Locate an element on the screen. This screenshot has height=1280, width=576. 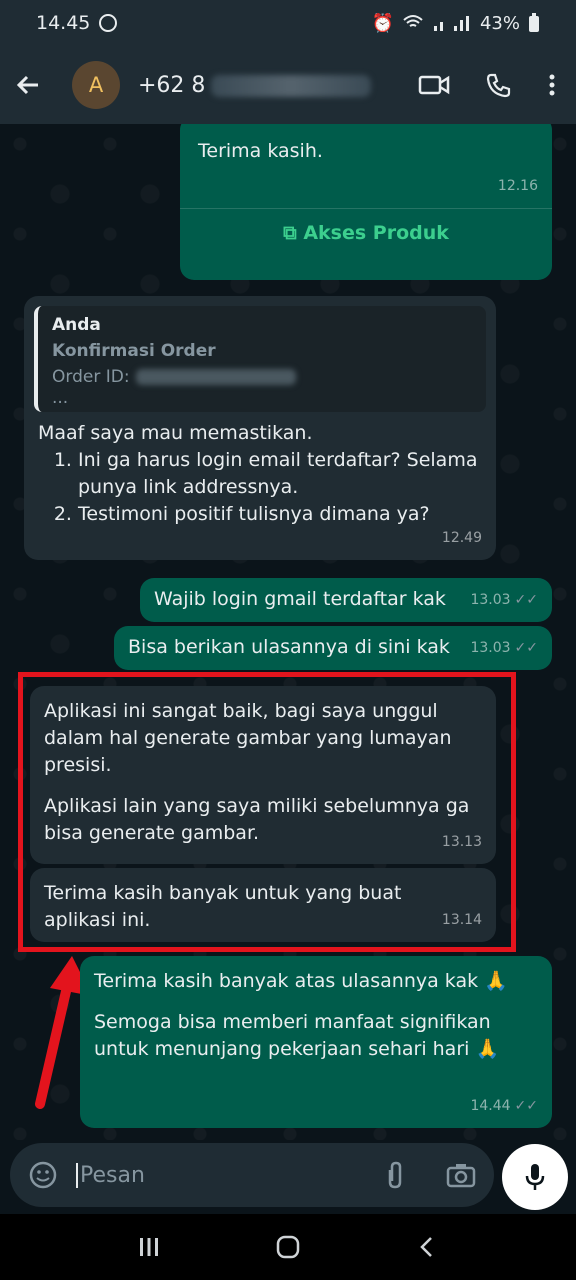
message-meta: 14.44 ✓✓ is located at coordinates (504, 1106).